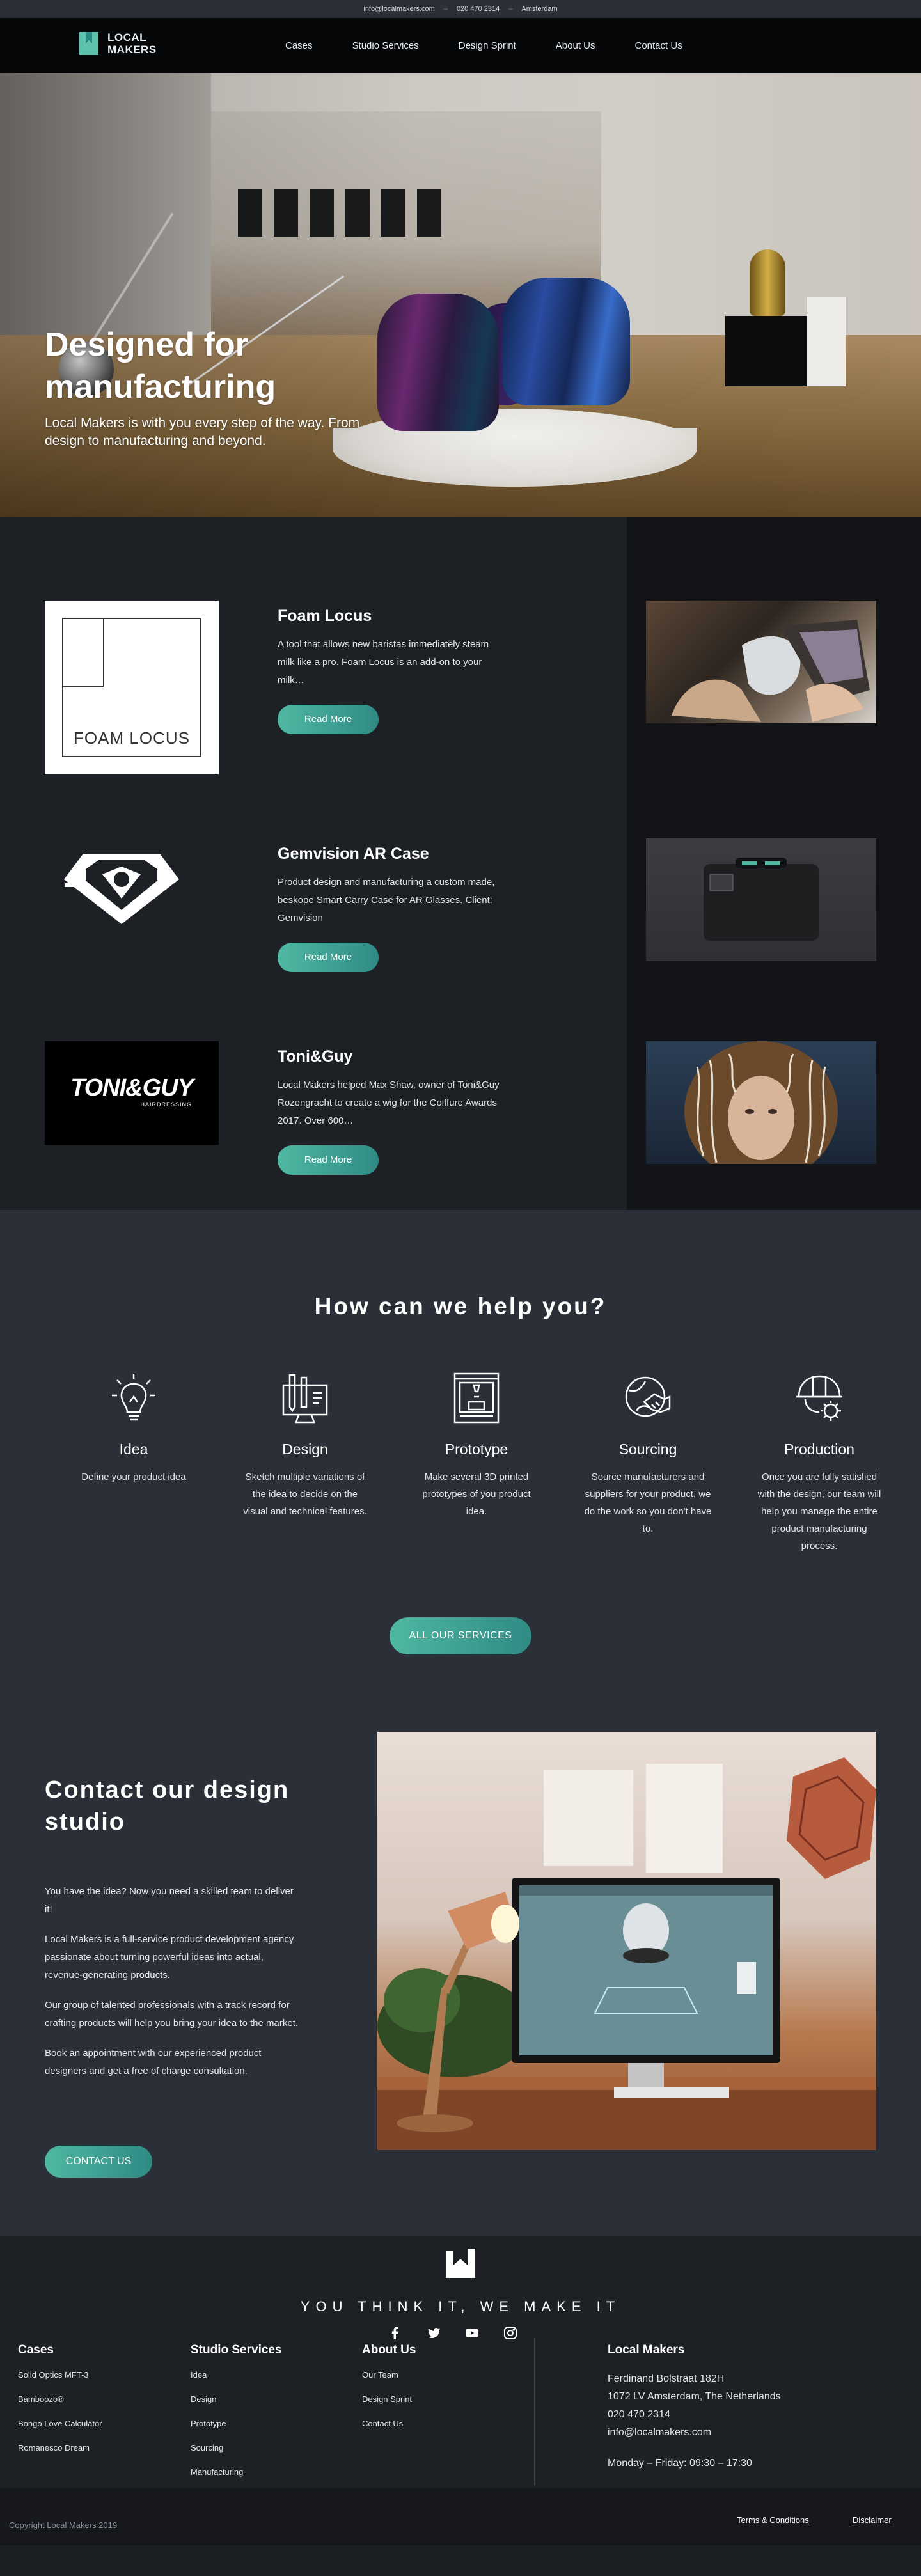 This screenshot has height=2576, width=921. What do you see at coordinates (160, 365) in the screenshot?
I see `hero-title: Designed for manufacturing` at bounding box center [160, 365].